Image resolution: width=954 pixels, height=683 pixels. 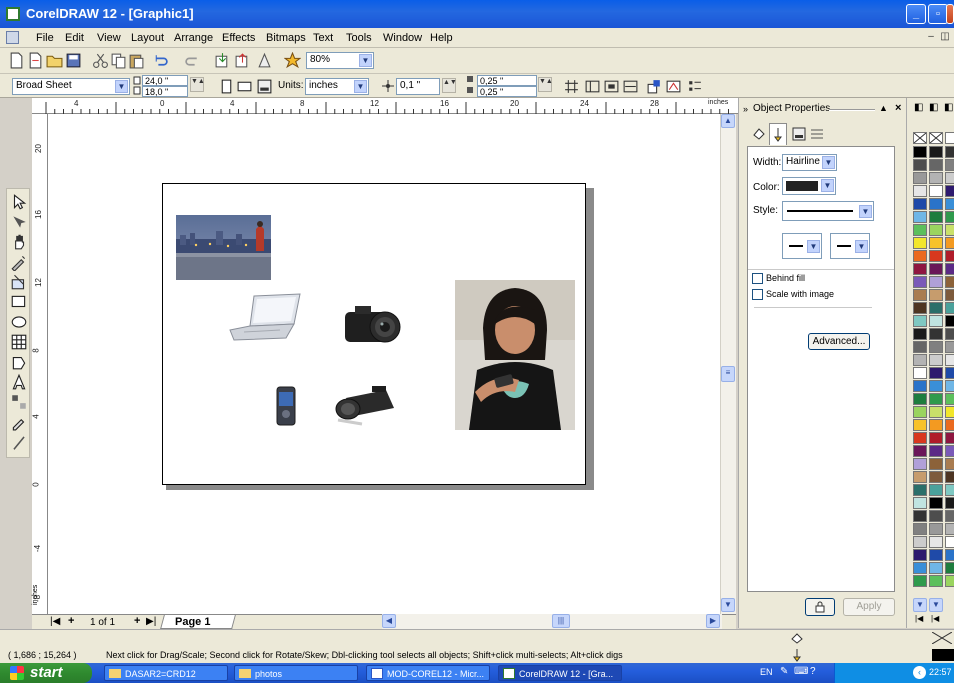 What do you see at coordinates (19, 302) in the screenshot?
I see `rectangle-tool-icon` at bounding box center [19, 302].